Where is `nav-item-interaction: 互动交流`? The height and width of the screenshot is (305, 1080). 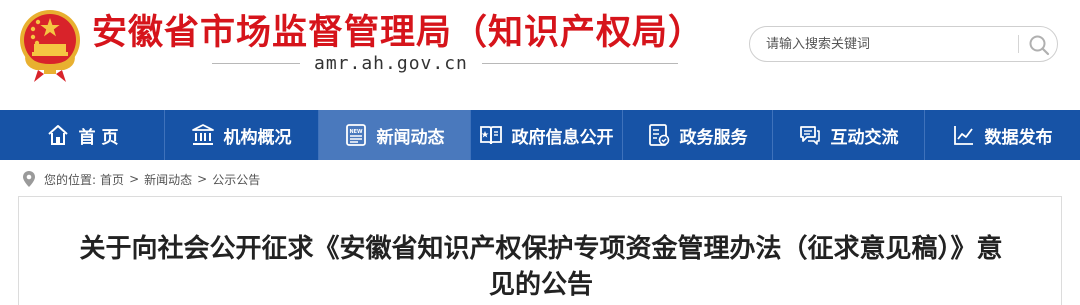
nav-item-interaction: 互动交流 is located at coordinates (848, 135).